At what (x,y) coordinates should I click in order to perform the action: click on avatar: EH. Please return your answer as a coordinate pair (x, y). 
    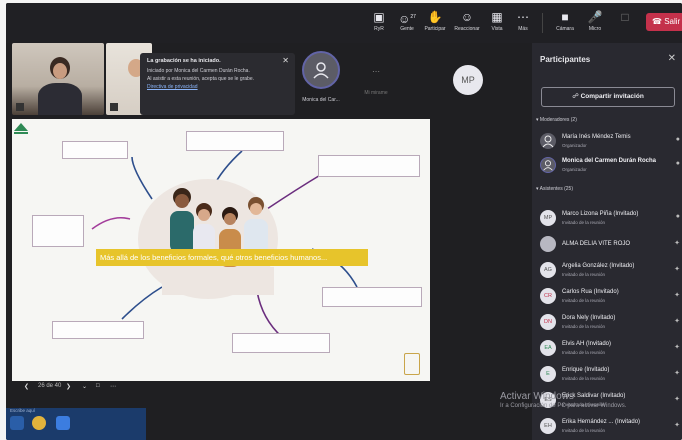
    Looking at the image, I should click on (548, 426).